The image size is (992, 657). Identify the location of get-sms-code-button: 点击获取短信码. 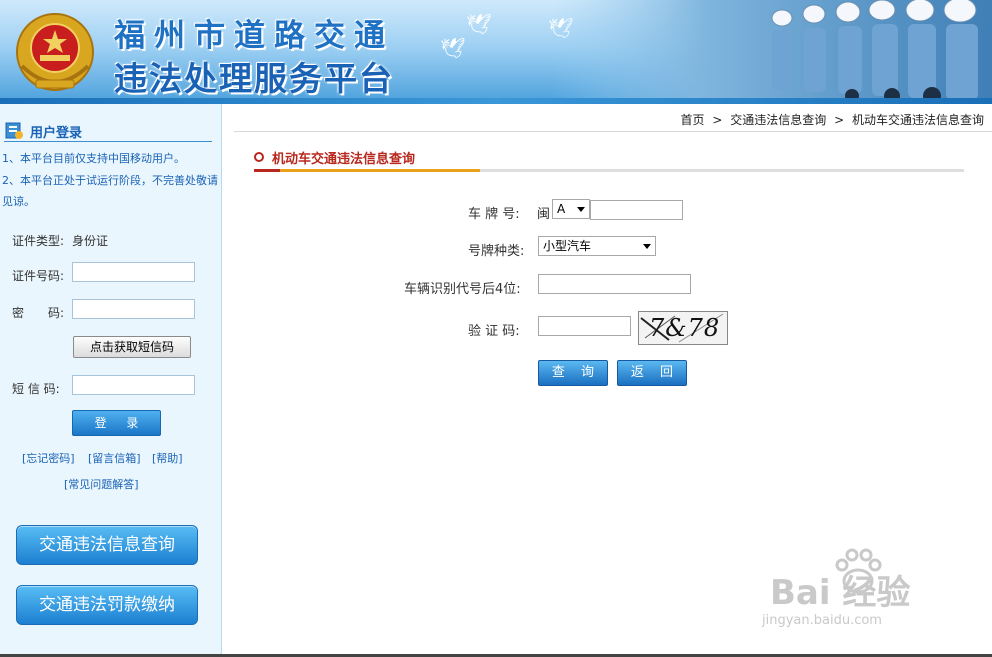
(132, 347).